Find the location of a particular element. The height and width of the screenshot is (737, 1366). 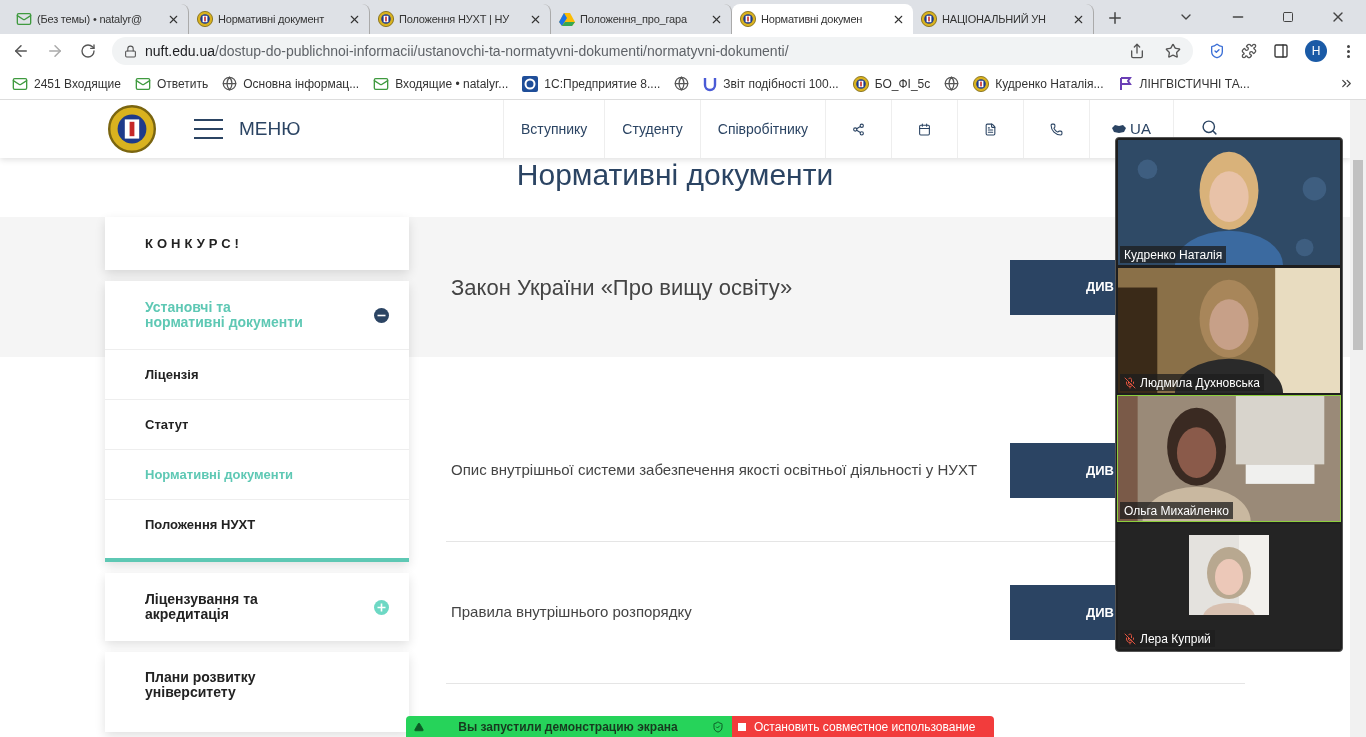

collapse-icon is located at coordinates (381, 315).